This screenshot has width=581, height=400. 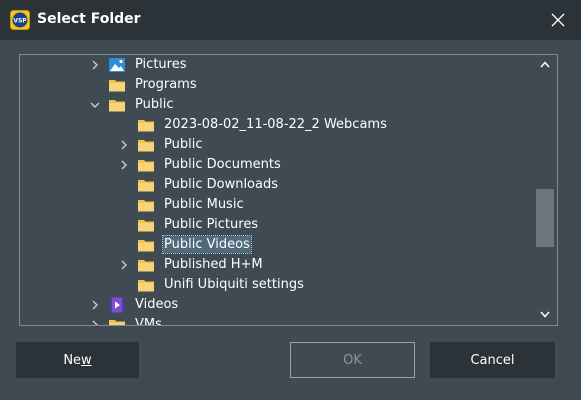 What do you see at coordinates (222, 164) in the screenshot?
I see `tree-item-label: Public Documents` at bounding box center [222, 164].